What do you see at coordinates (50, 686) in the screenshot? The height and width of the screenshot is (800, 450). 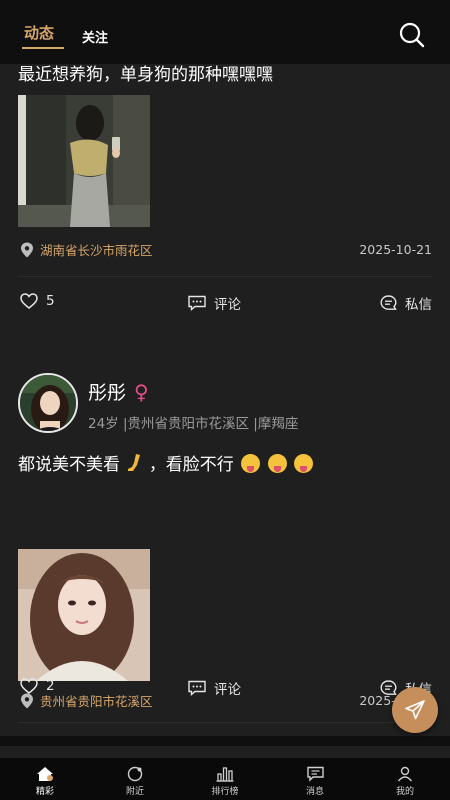 I see `like-count: 2` at bounding box center [50, 686].